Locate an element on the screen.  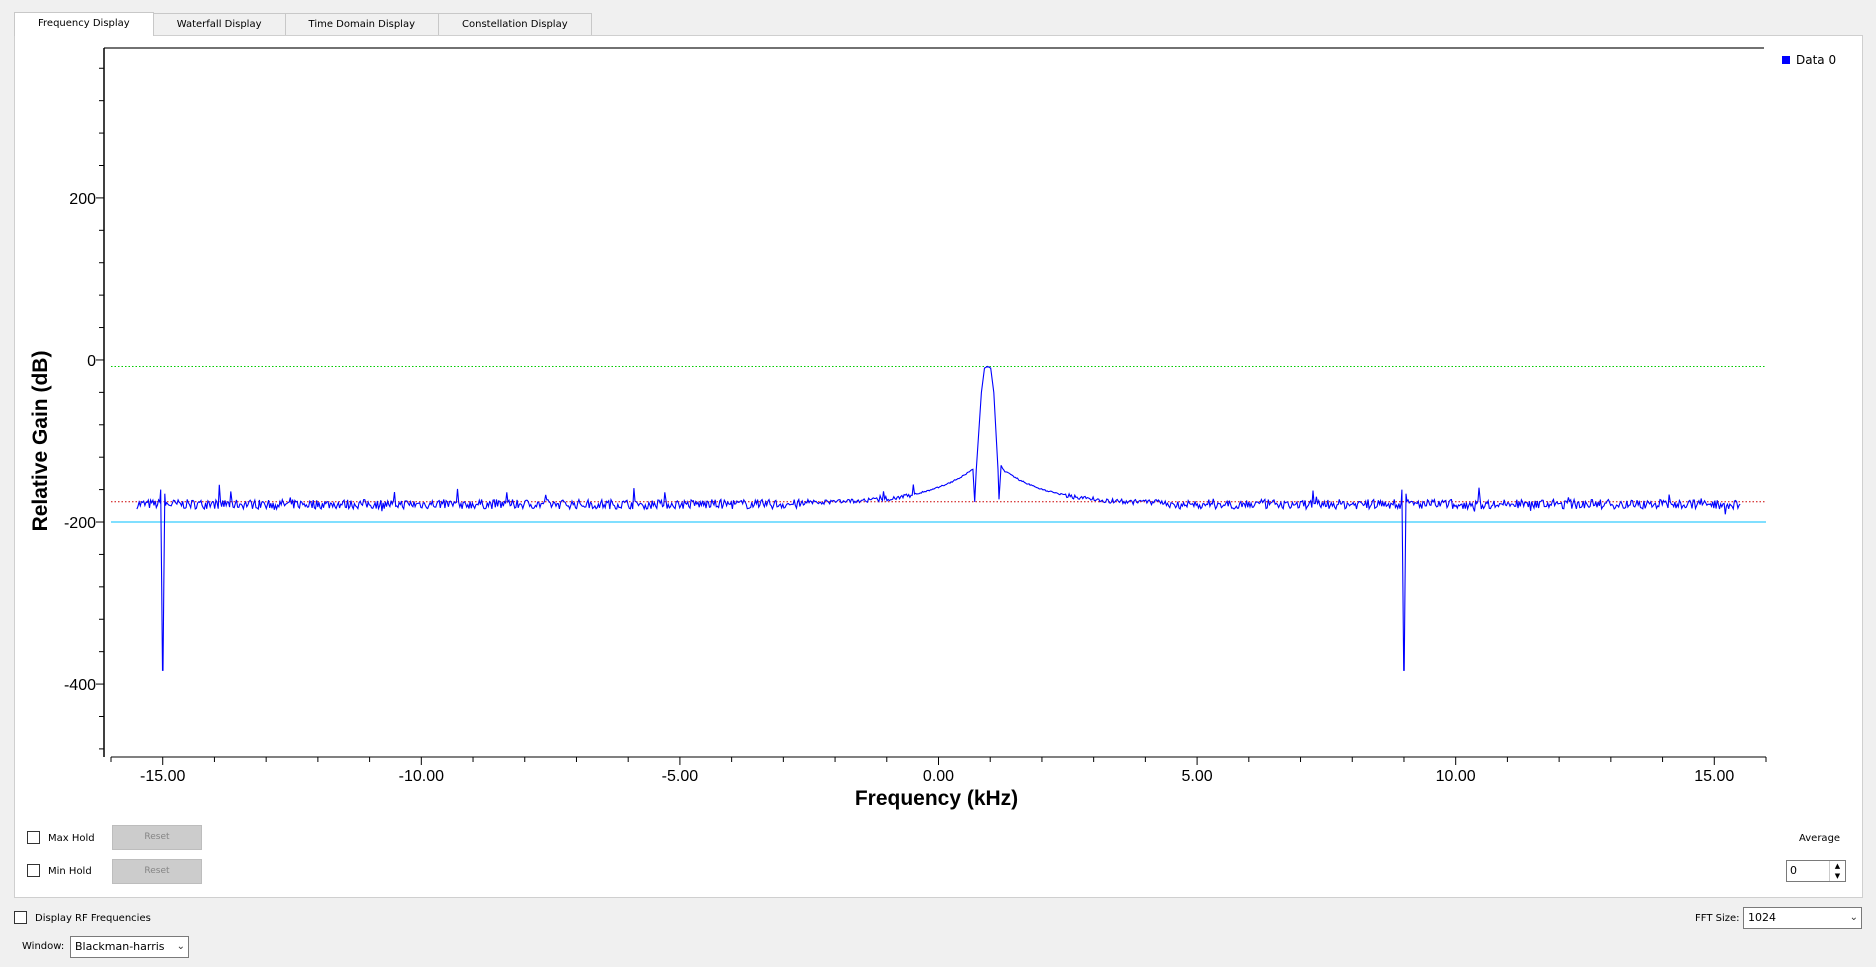
x-tick-label: -15.00 is located at coordinates (162, 776).